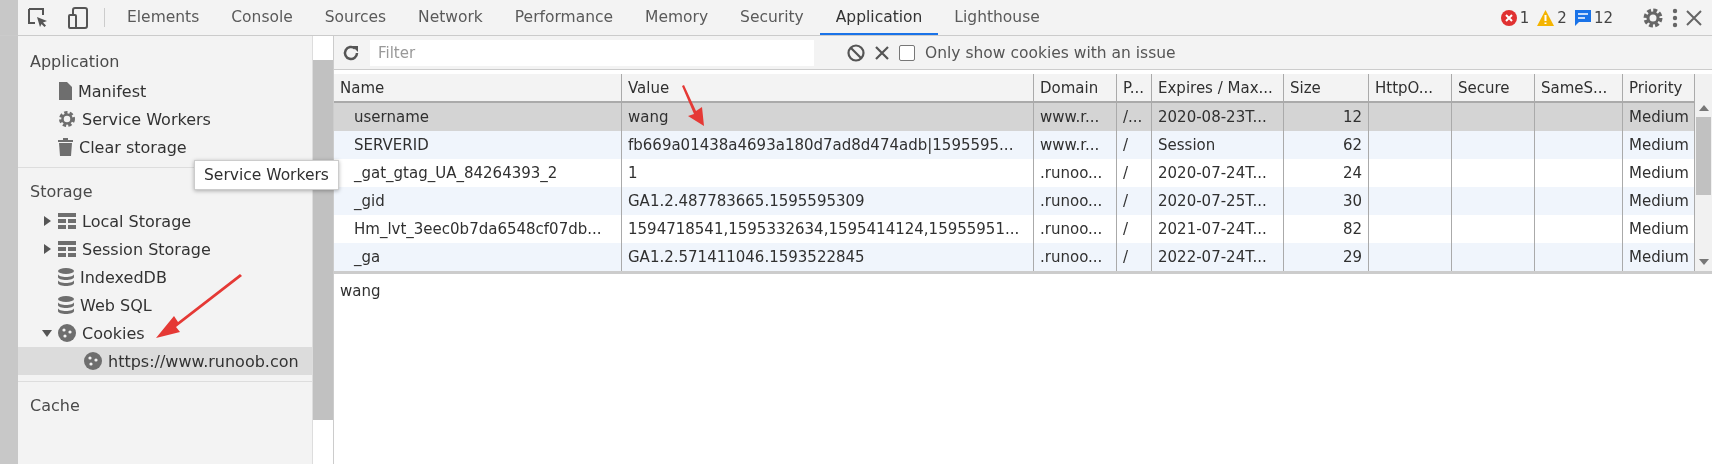  Describe the element at coordinates (677, 17) in the screenshot. I see `panel-tab: Memory` at that location.